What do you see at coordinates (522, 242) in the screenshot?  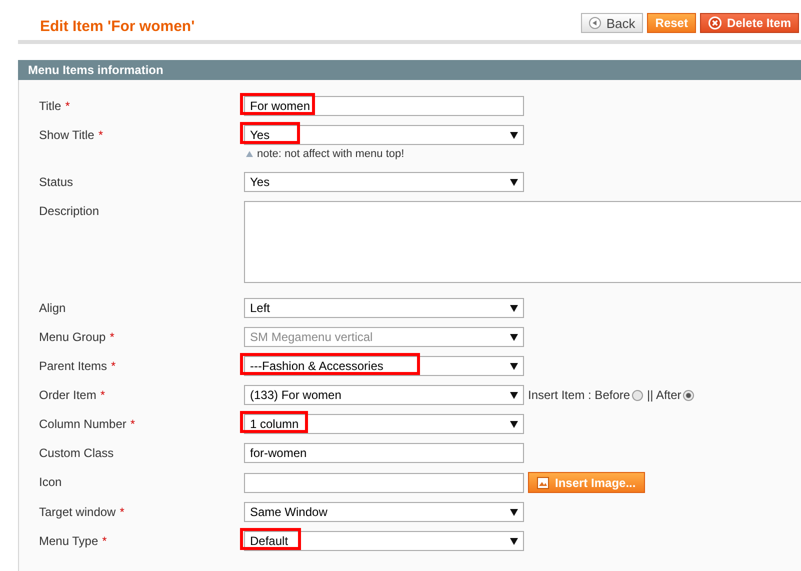 I see `description-textarea` at bounding box center [522, 242].